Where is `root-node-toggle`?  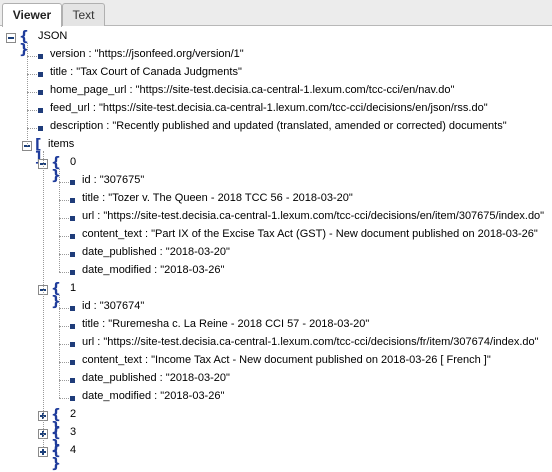 root-node-toggle is located at coordinates (11, 38).